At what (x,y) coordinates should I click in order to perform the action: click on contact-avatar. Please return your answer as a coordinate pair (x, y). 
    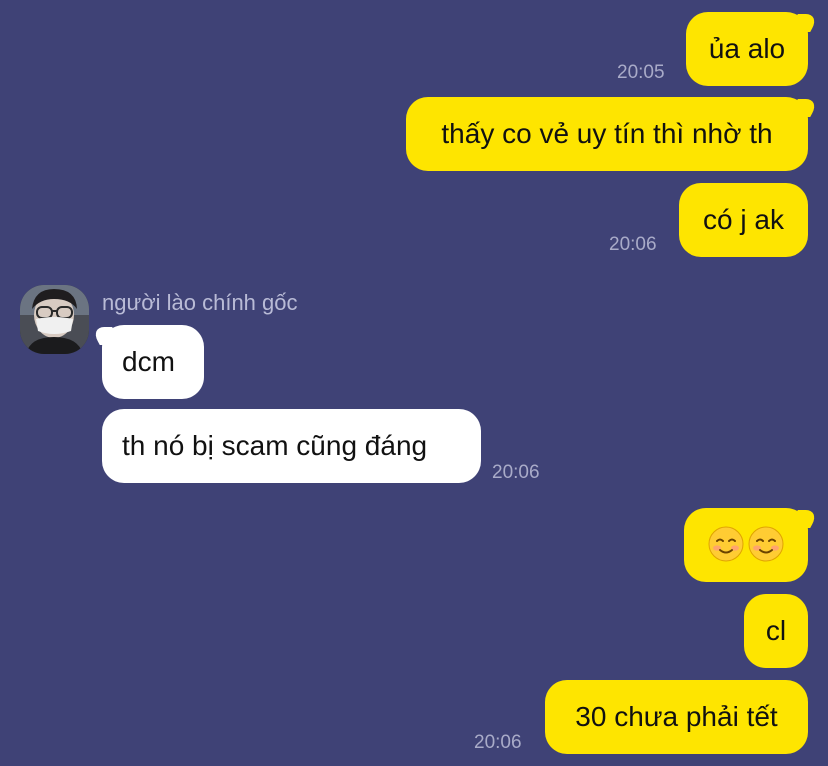
    Looking at the image, I should click on (54, 319).